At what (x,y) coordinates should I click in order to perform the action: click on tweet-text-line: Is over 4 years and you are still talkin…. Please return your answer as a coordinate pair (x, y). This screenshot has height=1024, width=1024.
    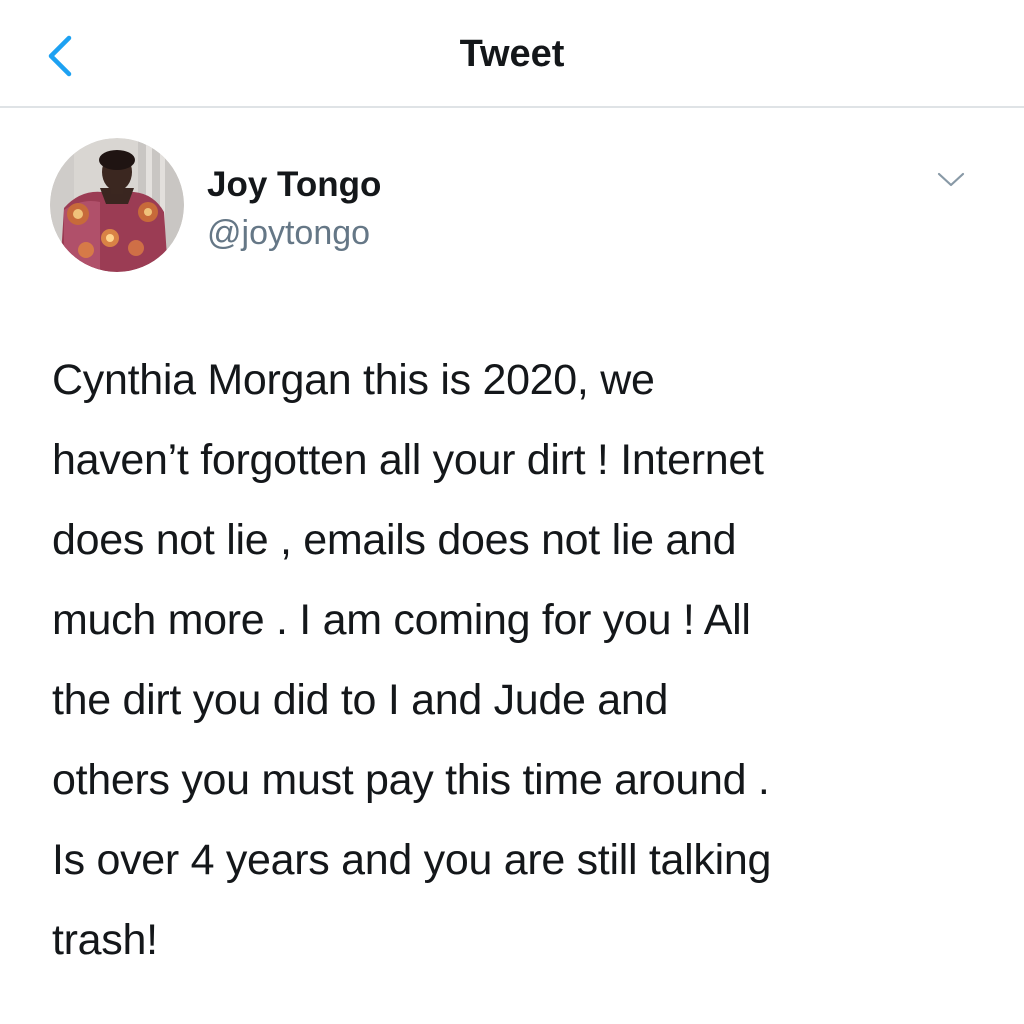
    Looking at the image, I should click on (412, 860).